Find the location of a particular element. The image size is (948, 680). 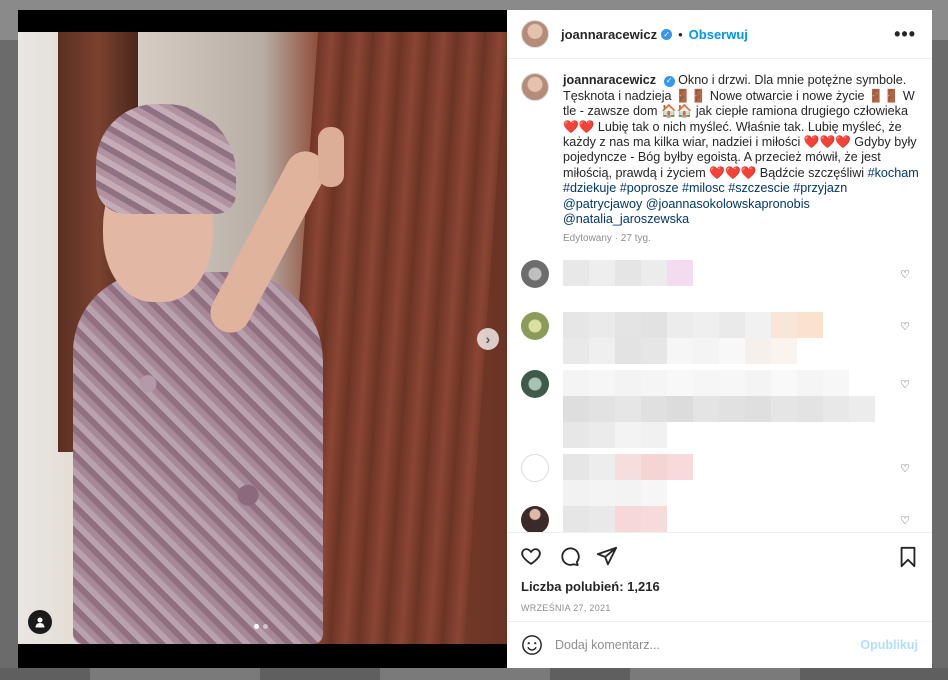

caption-username: joannaracewicz is located at coordinates (609, 80).